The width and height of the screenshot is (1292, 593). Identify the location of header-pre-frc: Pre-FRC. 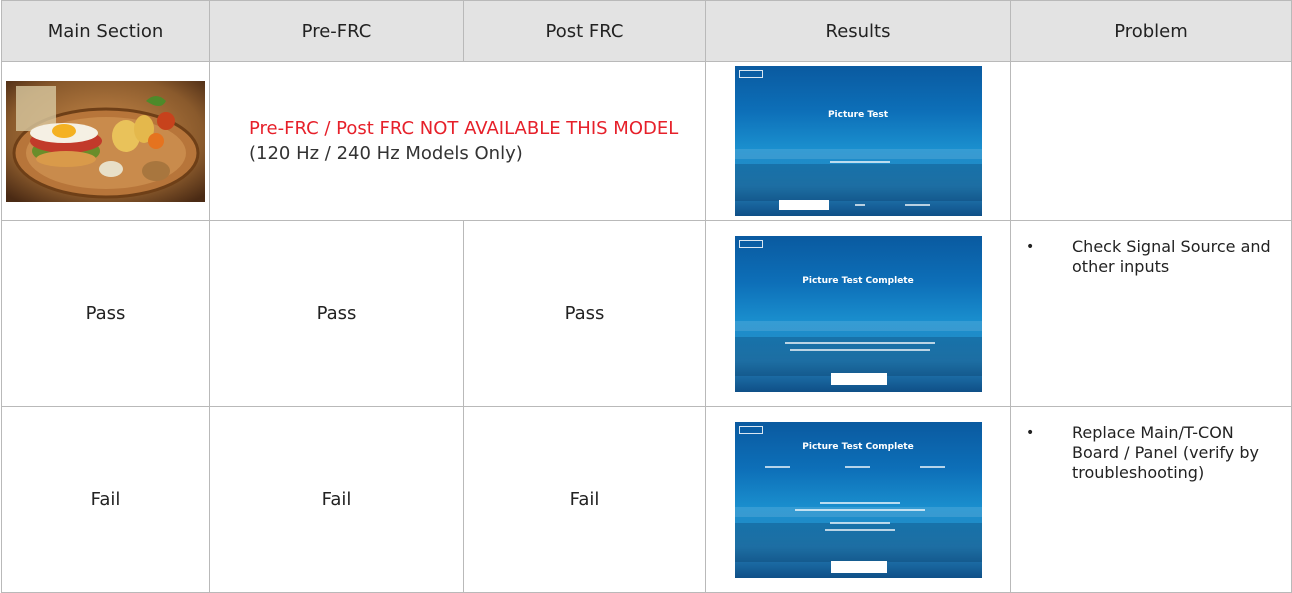
(336, 31).